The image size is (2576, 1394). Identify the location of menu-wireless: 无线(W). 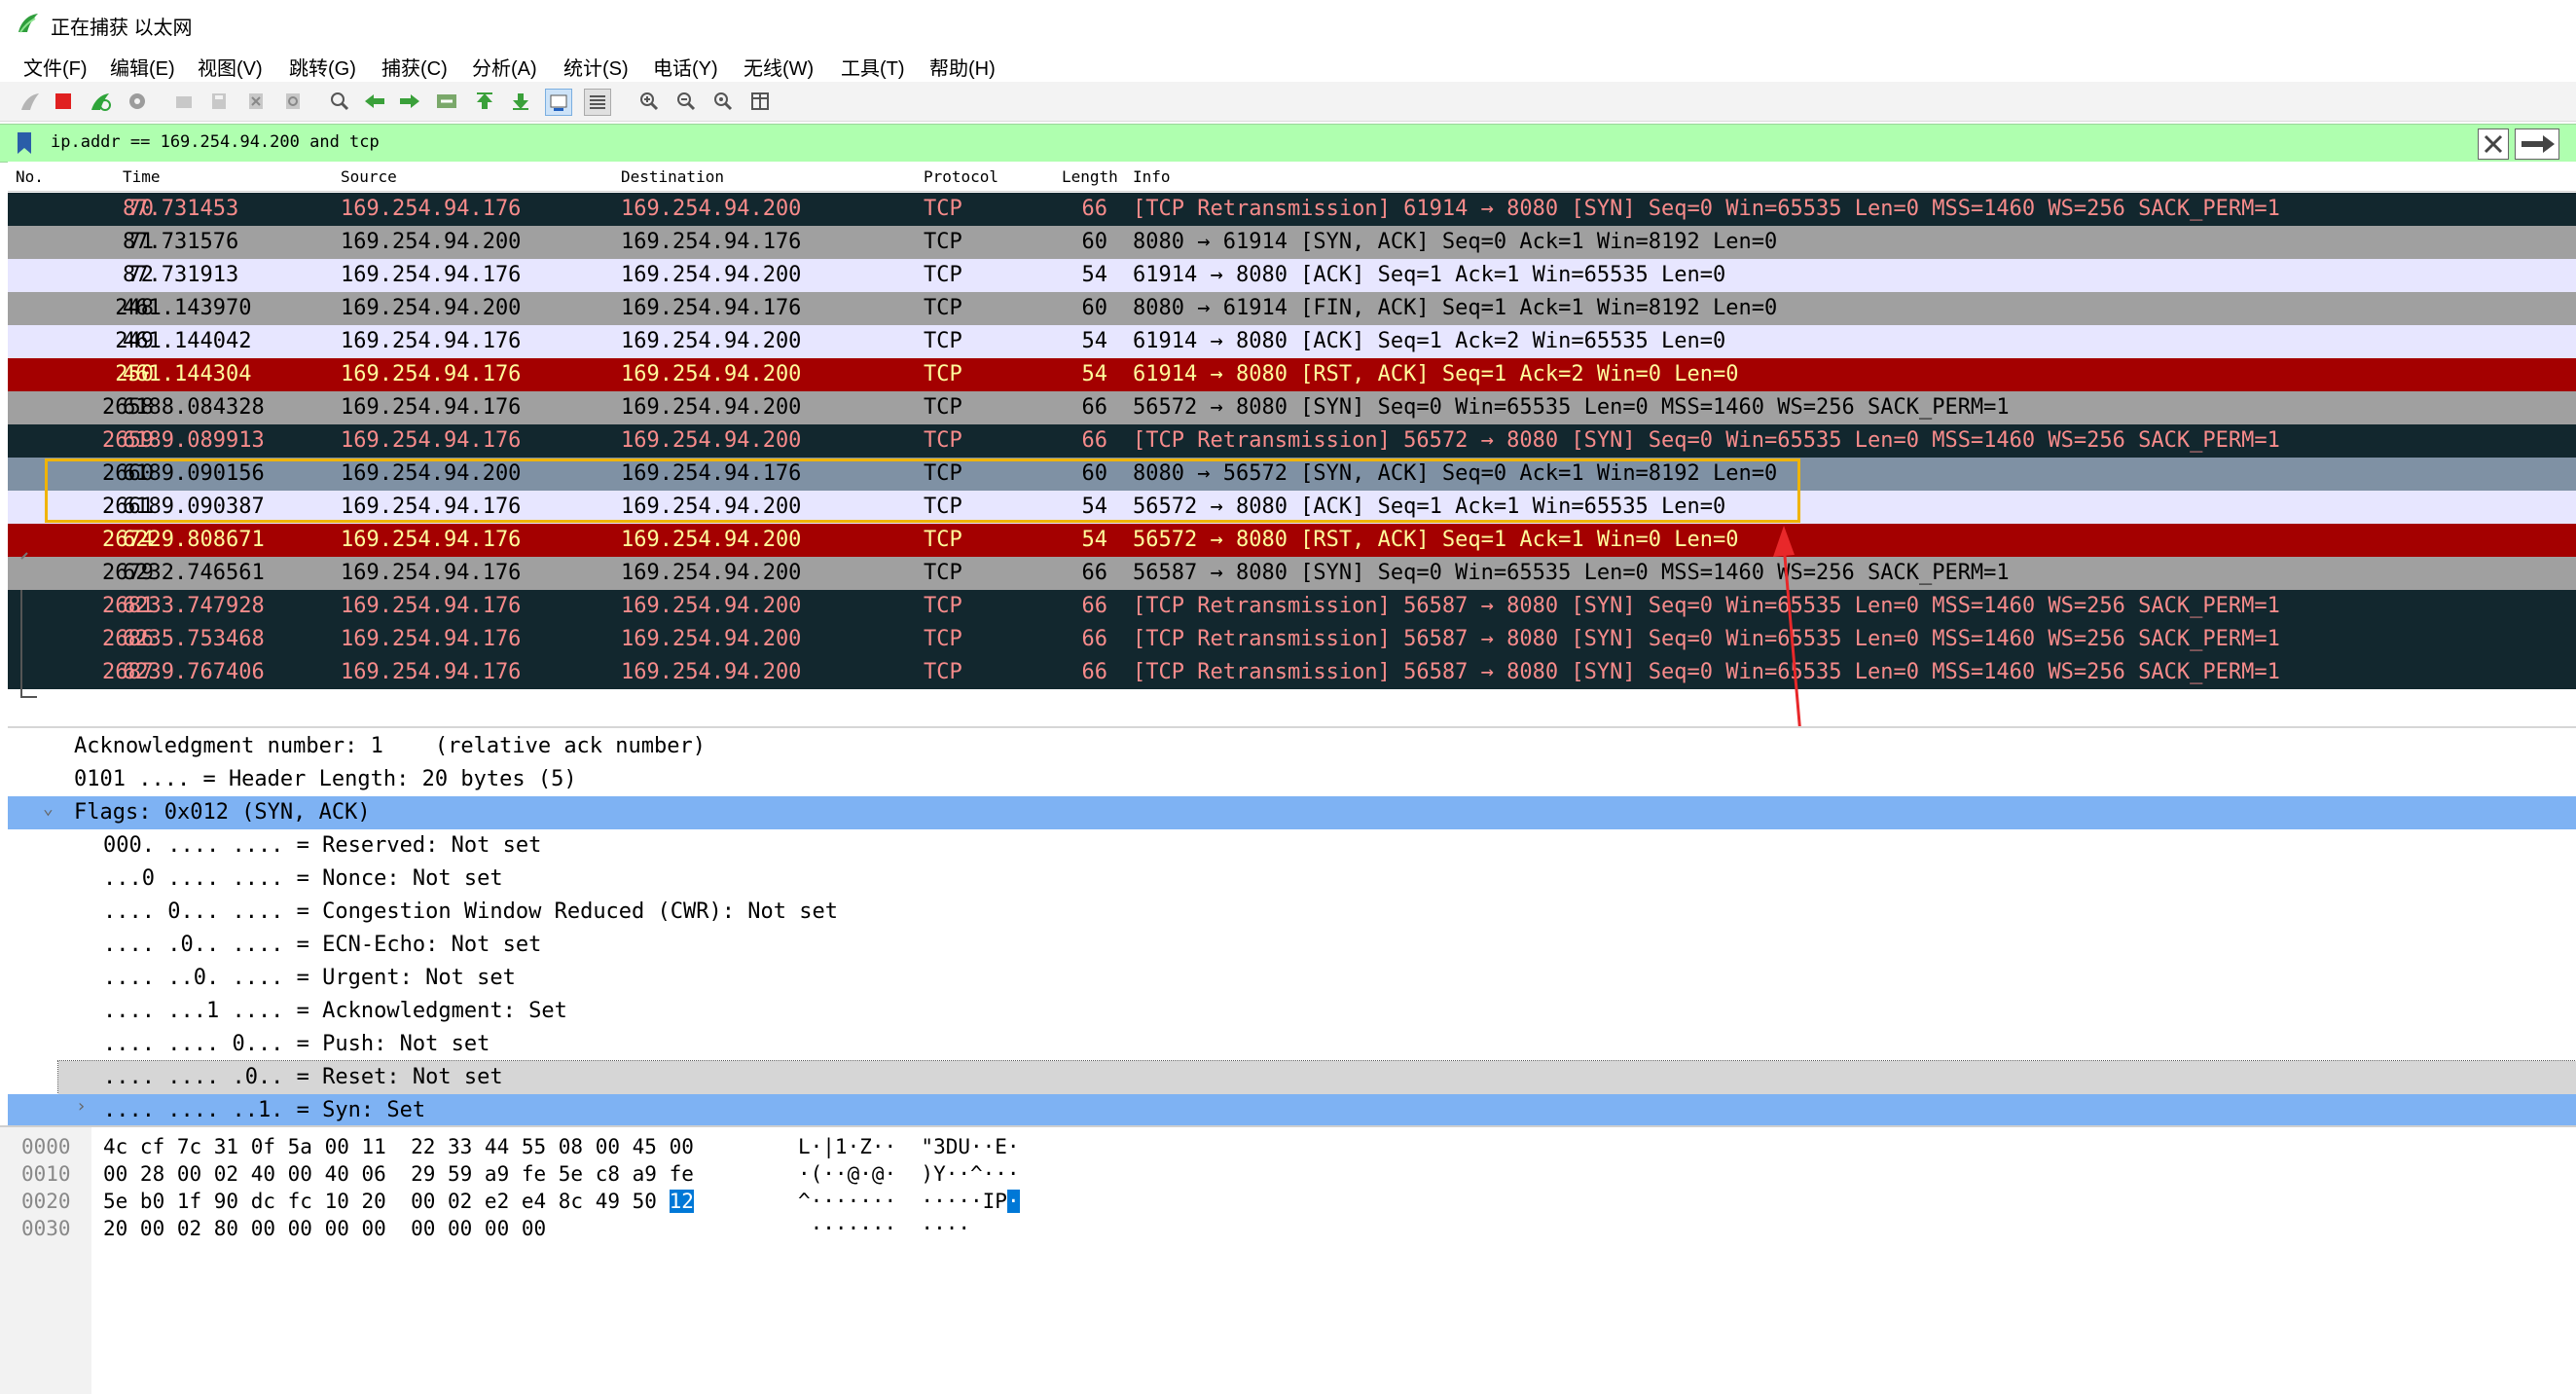
(779, 67).